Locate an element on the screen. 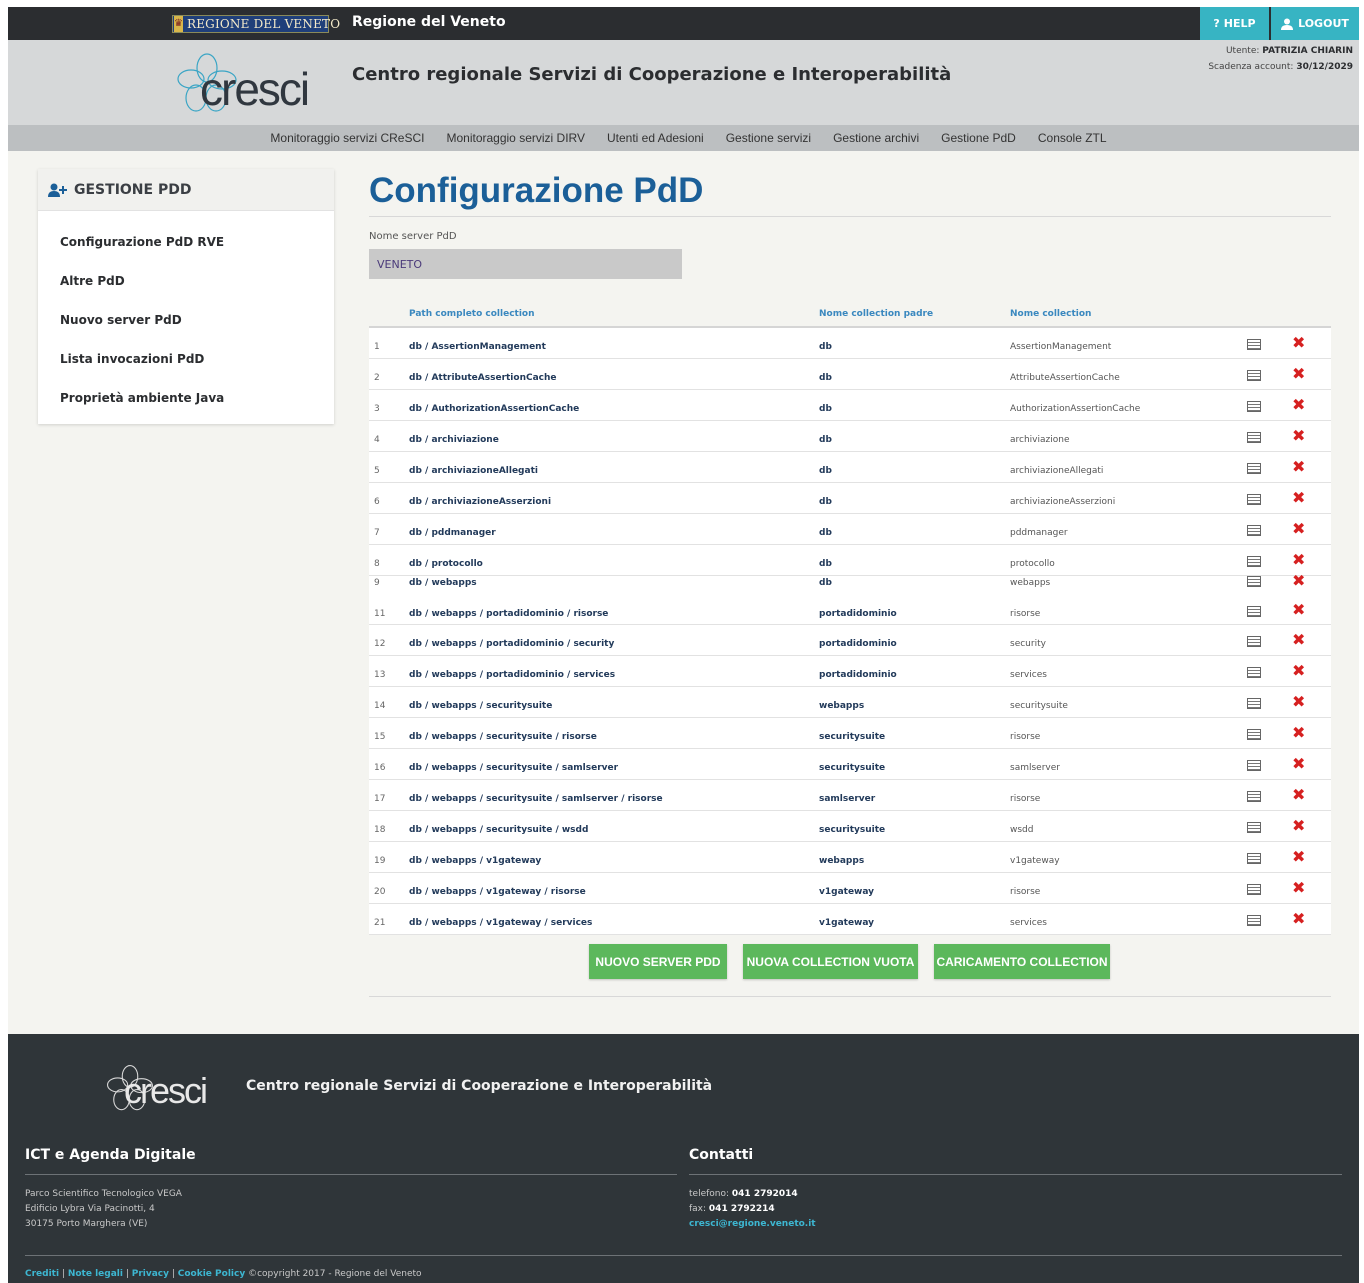 The image size is (1364, 1283). collection-name: services is located at coordinates (1028, 675).